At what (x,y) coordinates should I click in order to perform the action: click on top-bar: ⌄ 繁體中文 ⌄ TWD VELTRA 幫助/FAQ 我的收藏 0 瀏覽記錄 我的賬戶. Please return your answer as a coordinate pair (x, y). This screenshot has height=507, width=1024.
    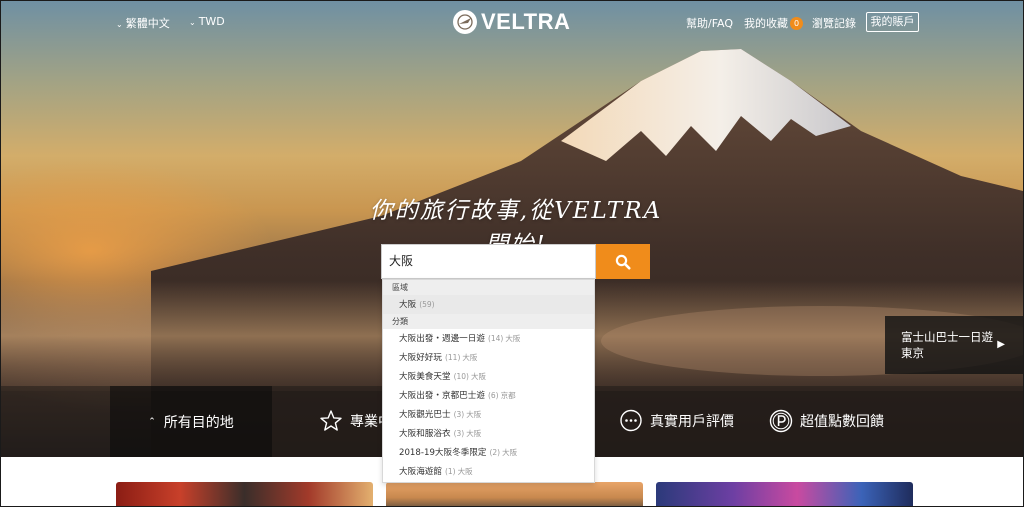
    Looking at the image, I should click on (512, 22).